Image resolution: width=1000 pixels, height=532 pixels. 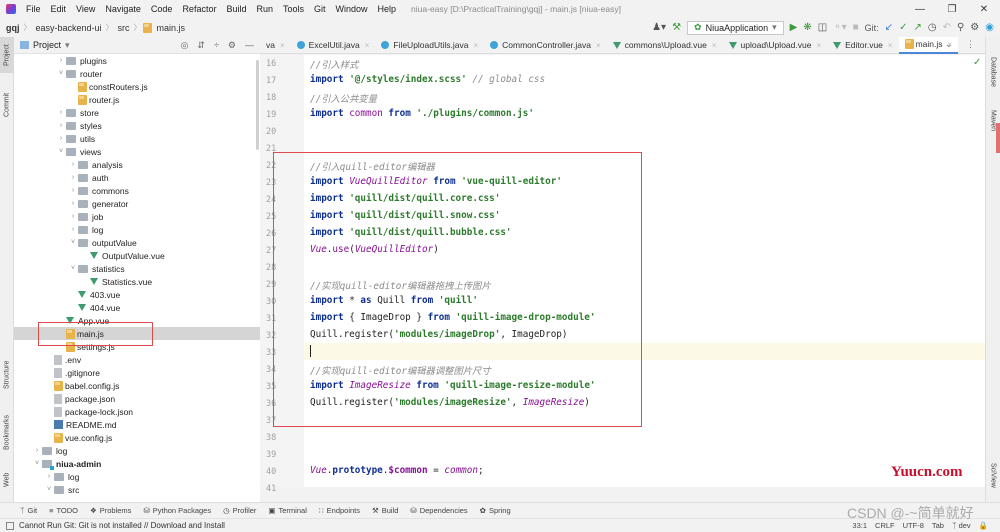 I want to click on tree-item: 403.vue, so click(x=137, y=294).